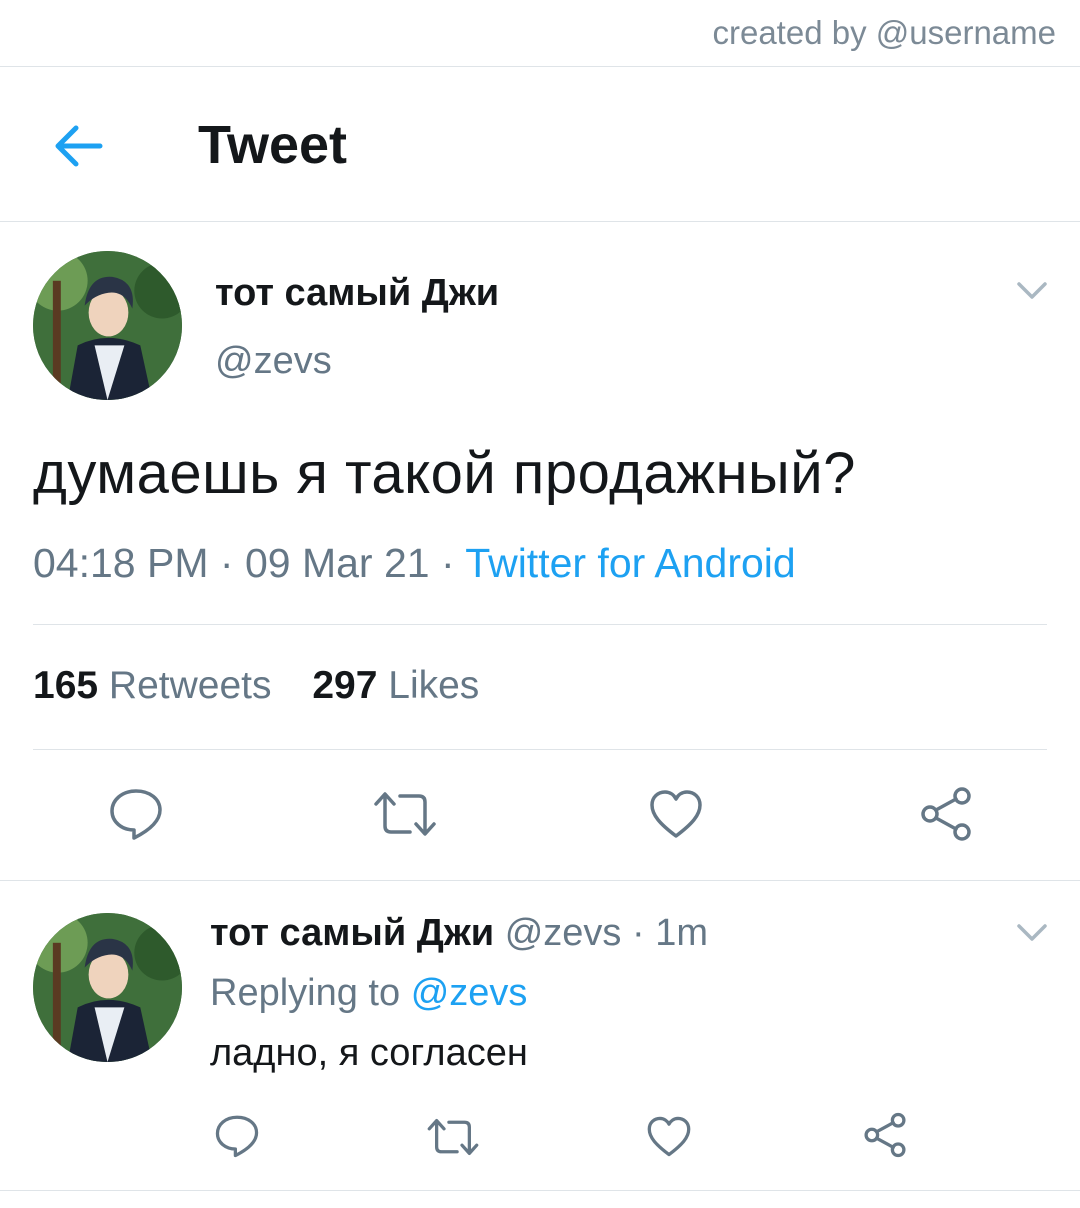 The width and height of the screenshot is (1080, 1208). What do you see at coordinates (369, 1053) in the screenshot?
I see `reply-text: ладно, я согласен` at bounding box center [369, 1053].